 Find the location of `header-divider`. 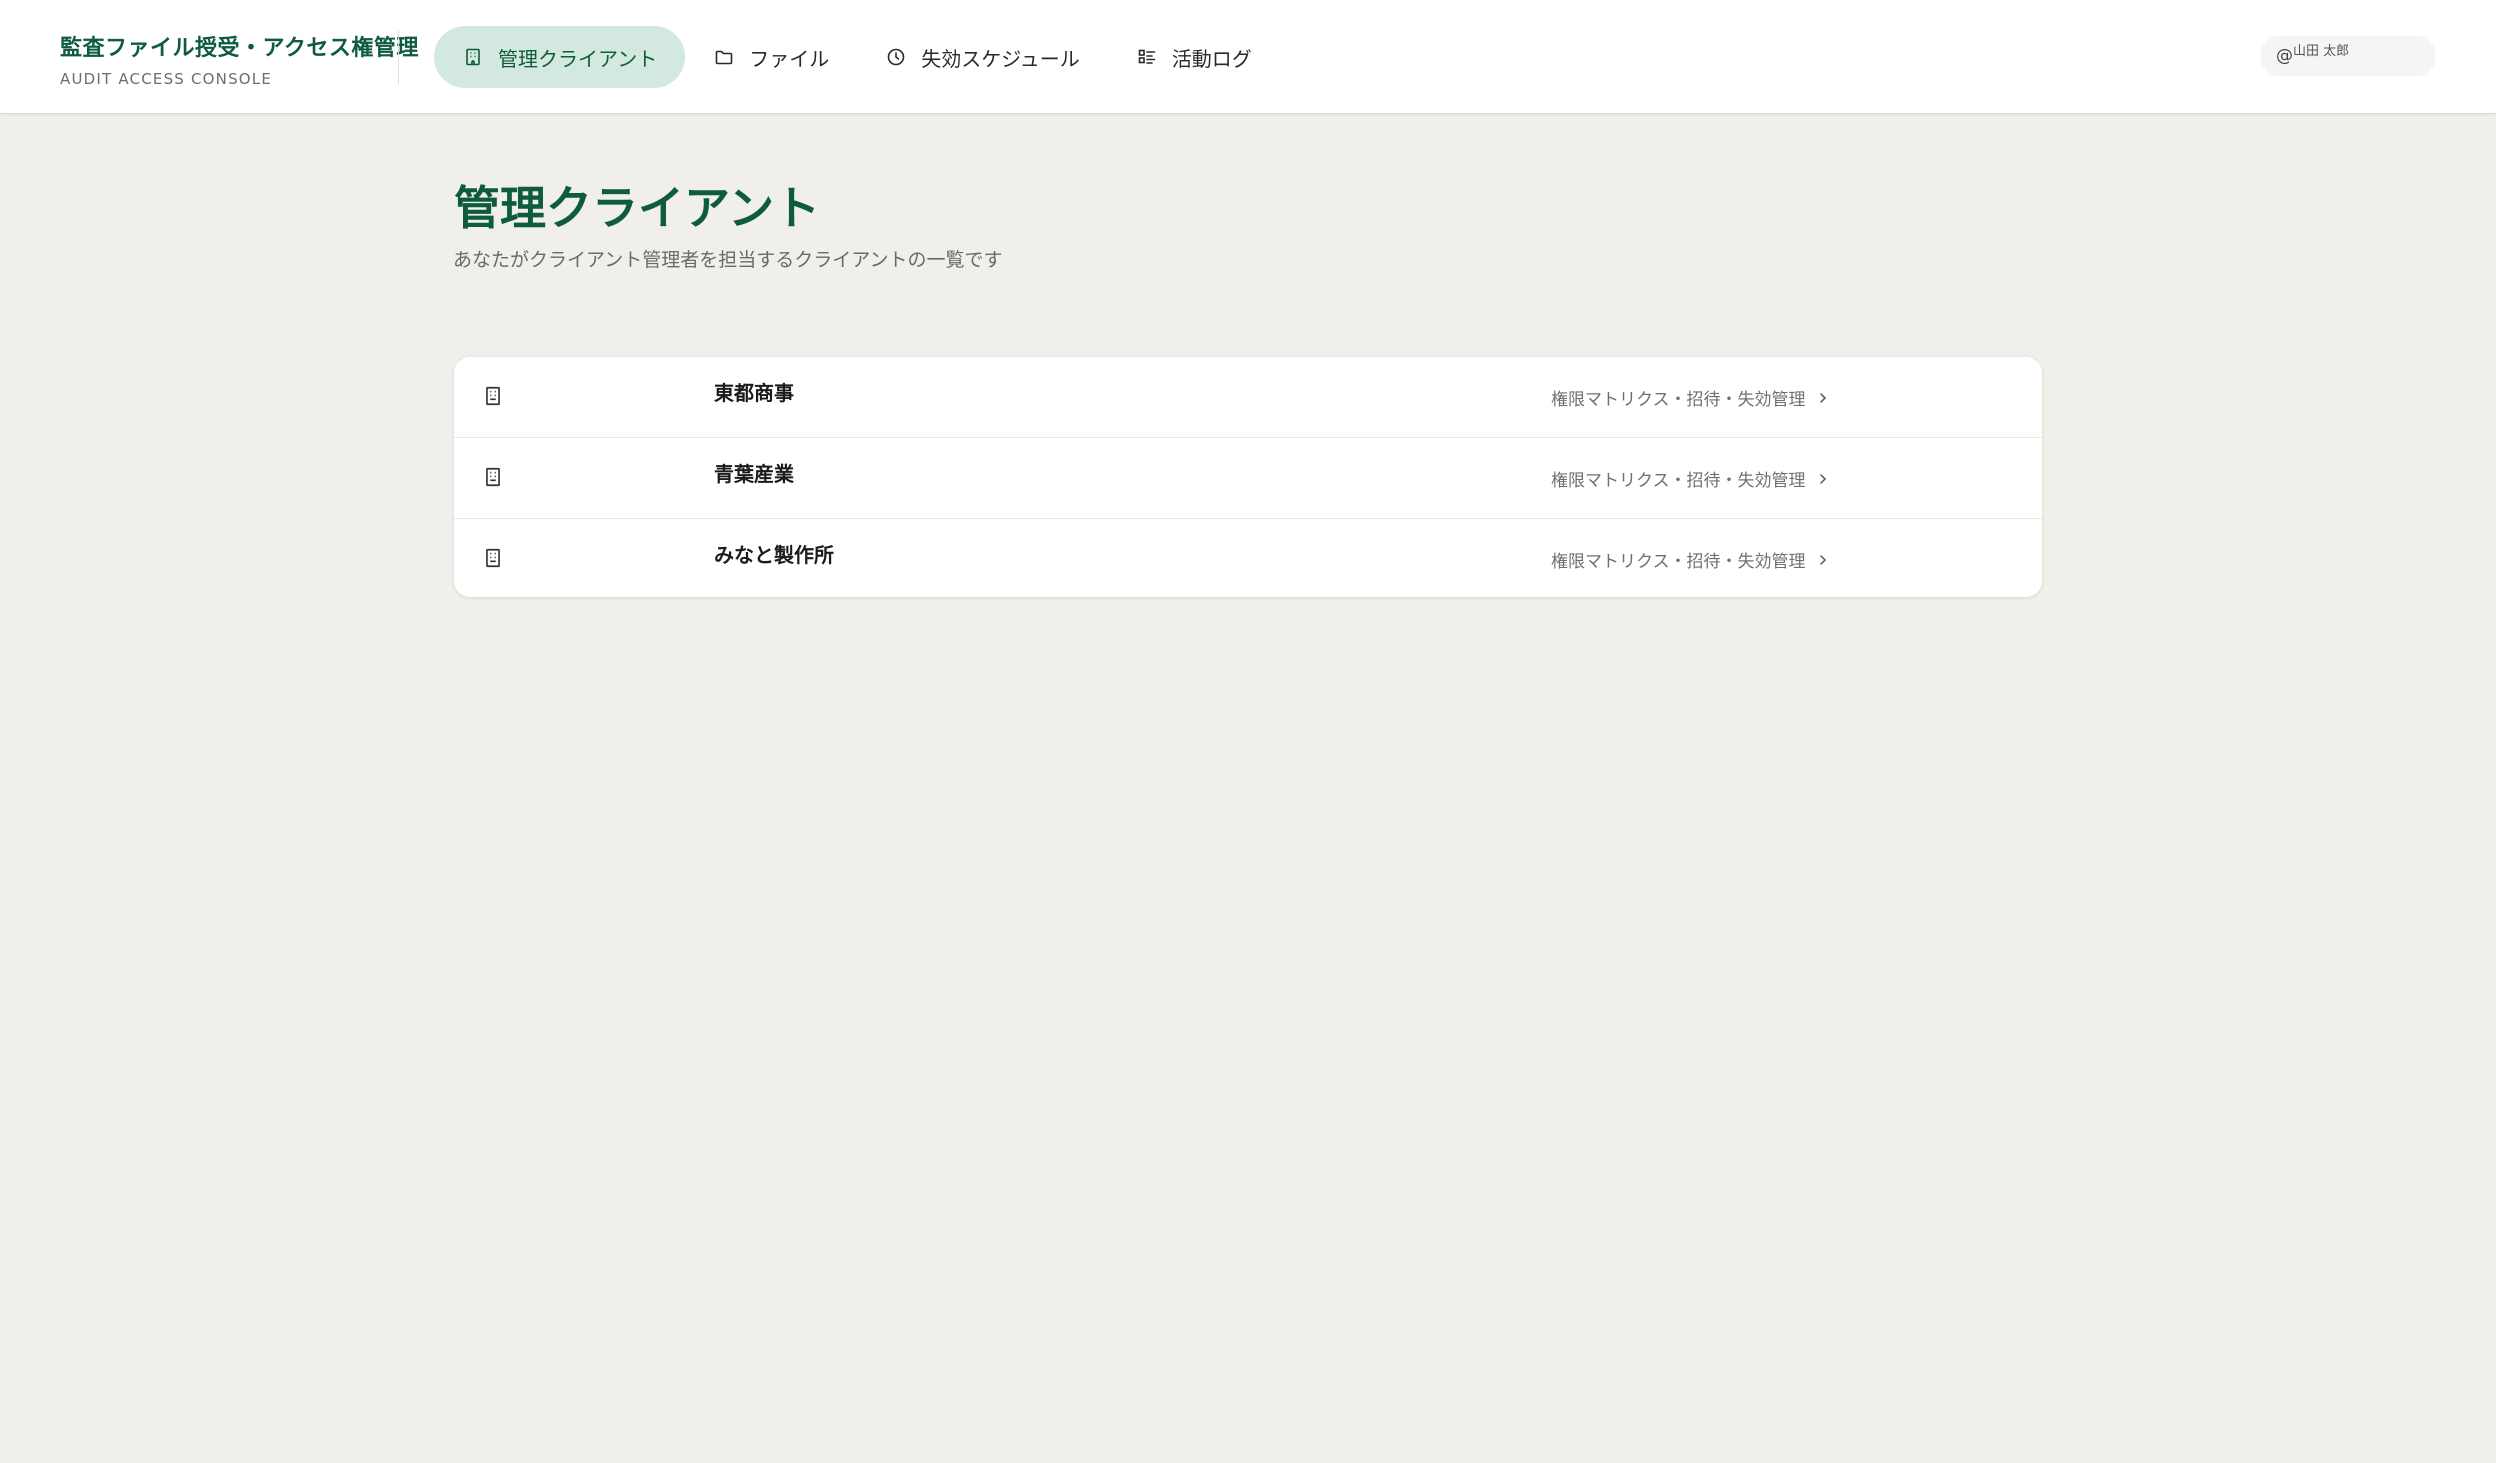

header-divider is located at coordinates (398, 57).